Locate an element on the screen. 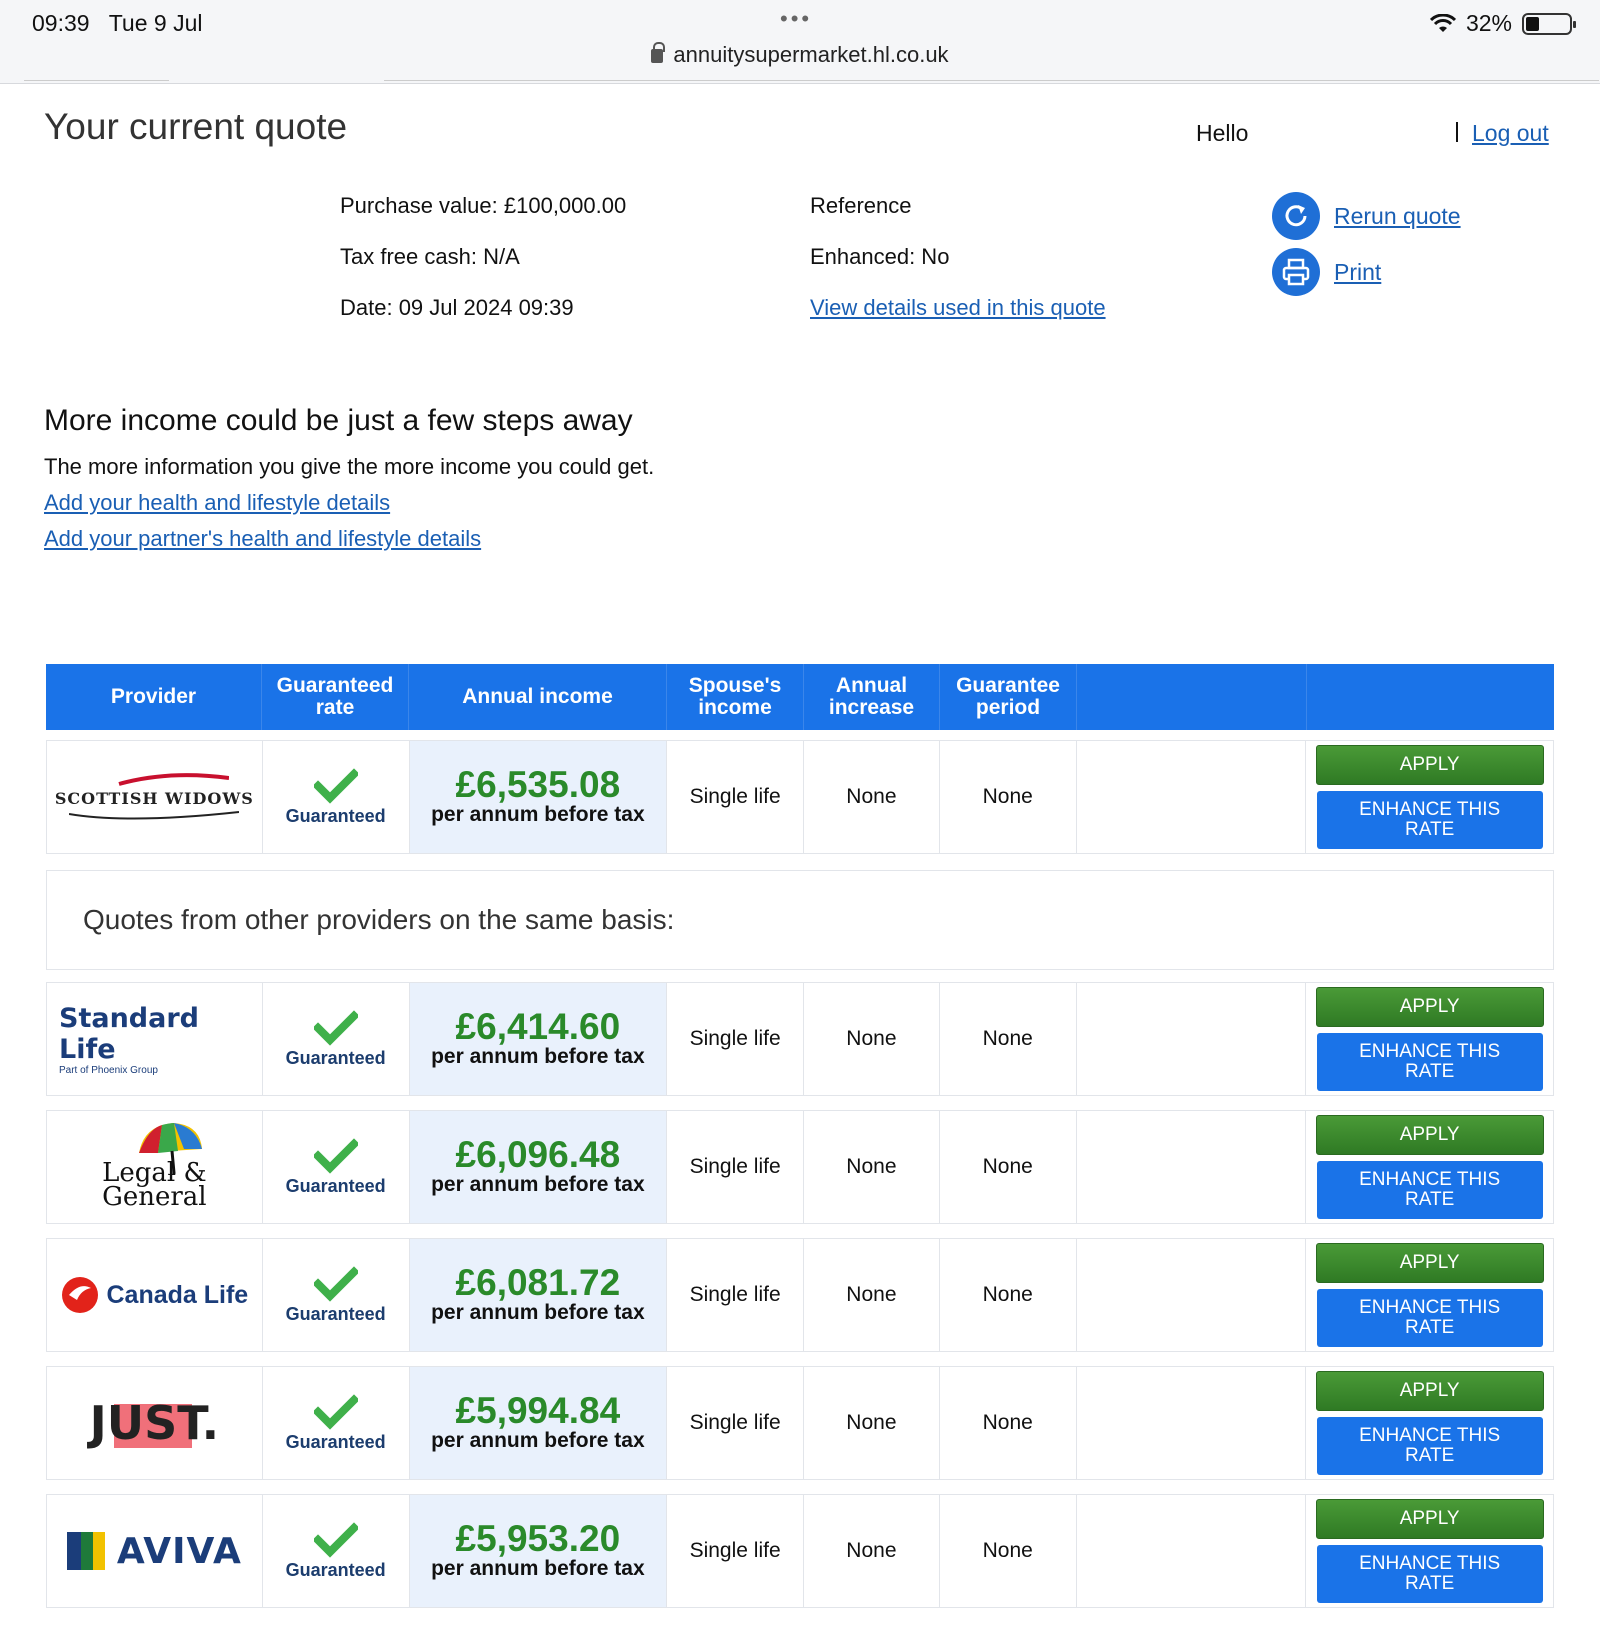 The height and width of the screenshot is (1626, 1600). refresh-icon is located at coordinates (1296, 216).